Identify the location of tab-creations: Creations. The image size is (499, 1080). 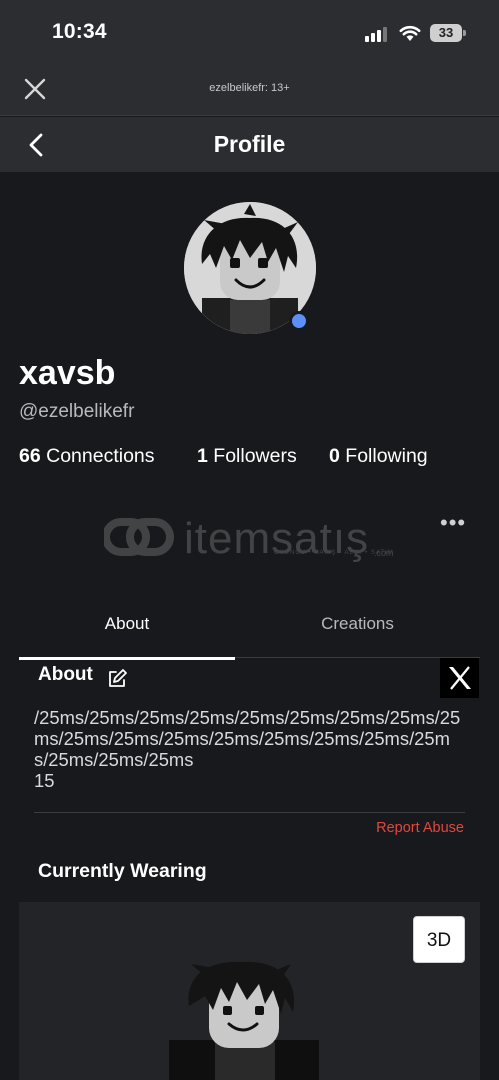
(357, 629).